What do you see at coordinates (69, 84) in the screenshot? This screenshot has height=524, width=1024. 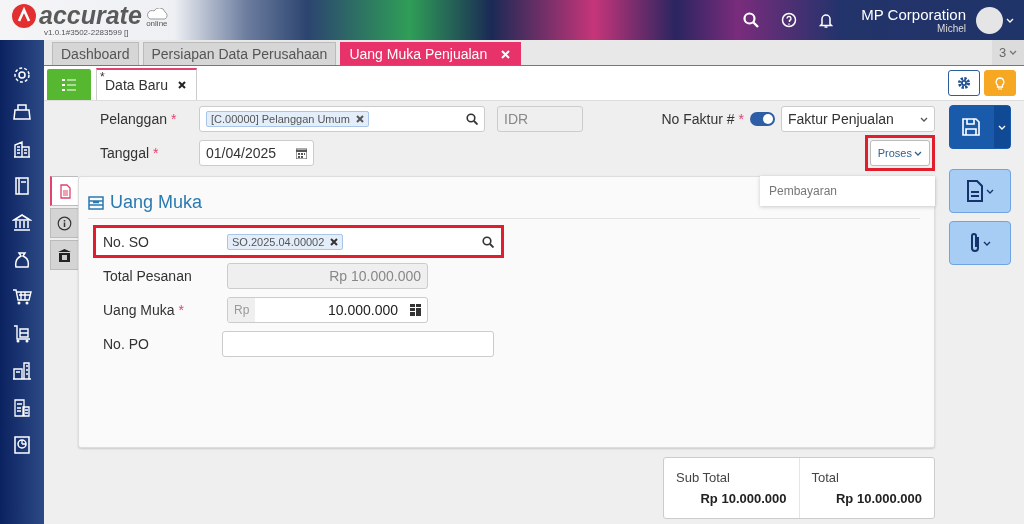 I see `list-icon` at bounding box center [69, 84].